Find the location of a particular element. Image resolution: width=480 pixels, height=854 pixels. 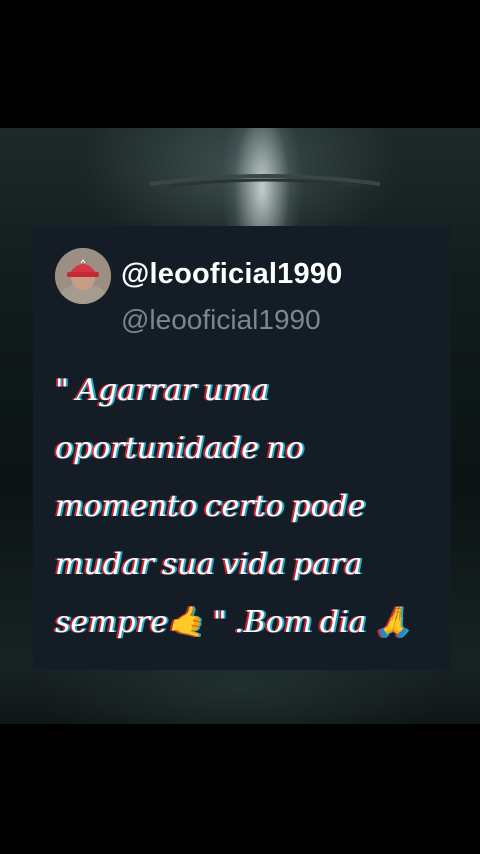

avatar-icon is located at coordinates (83, 276).